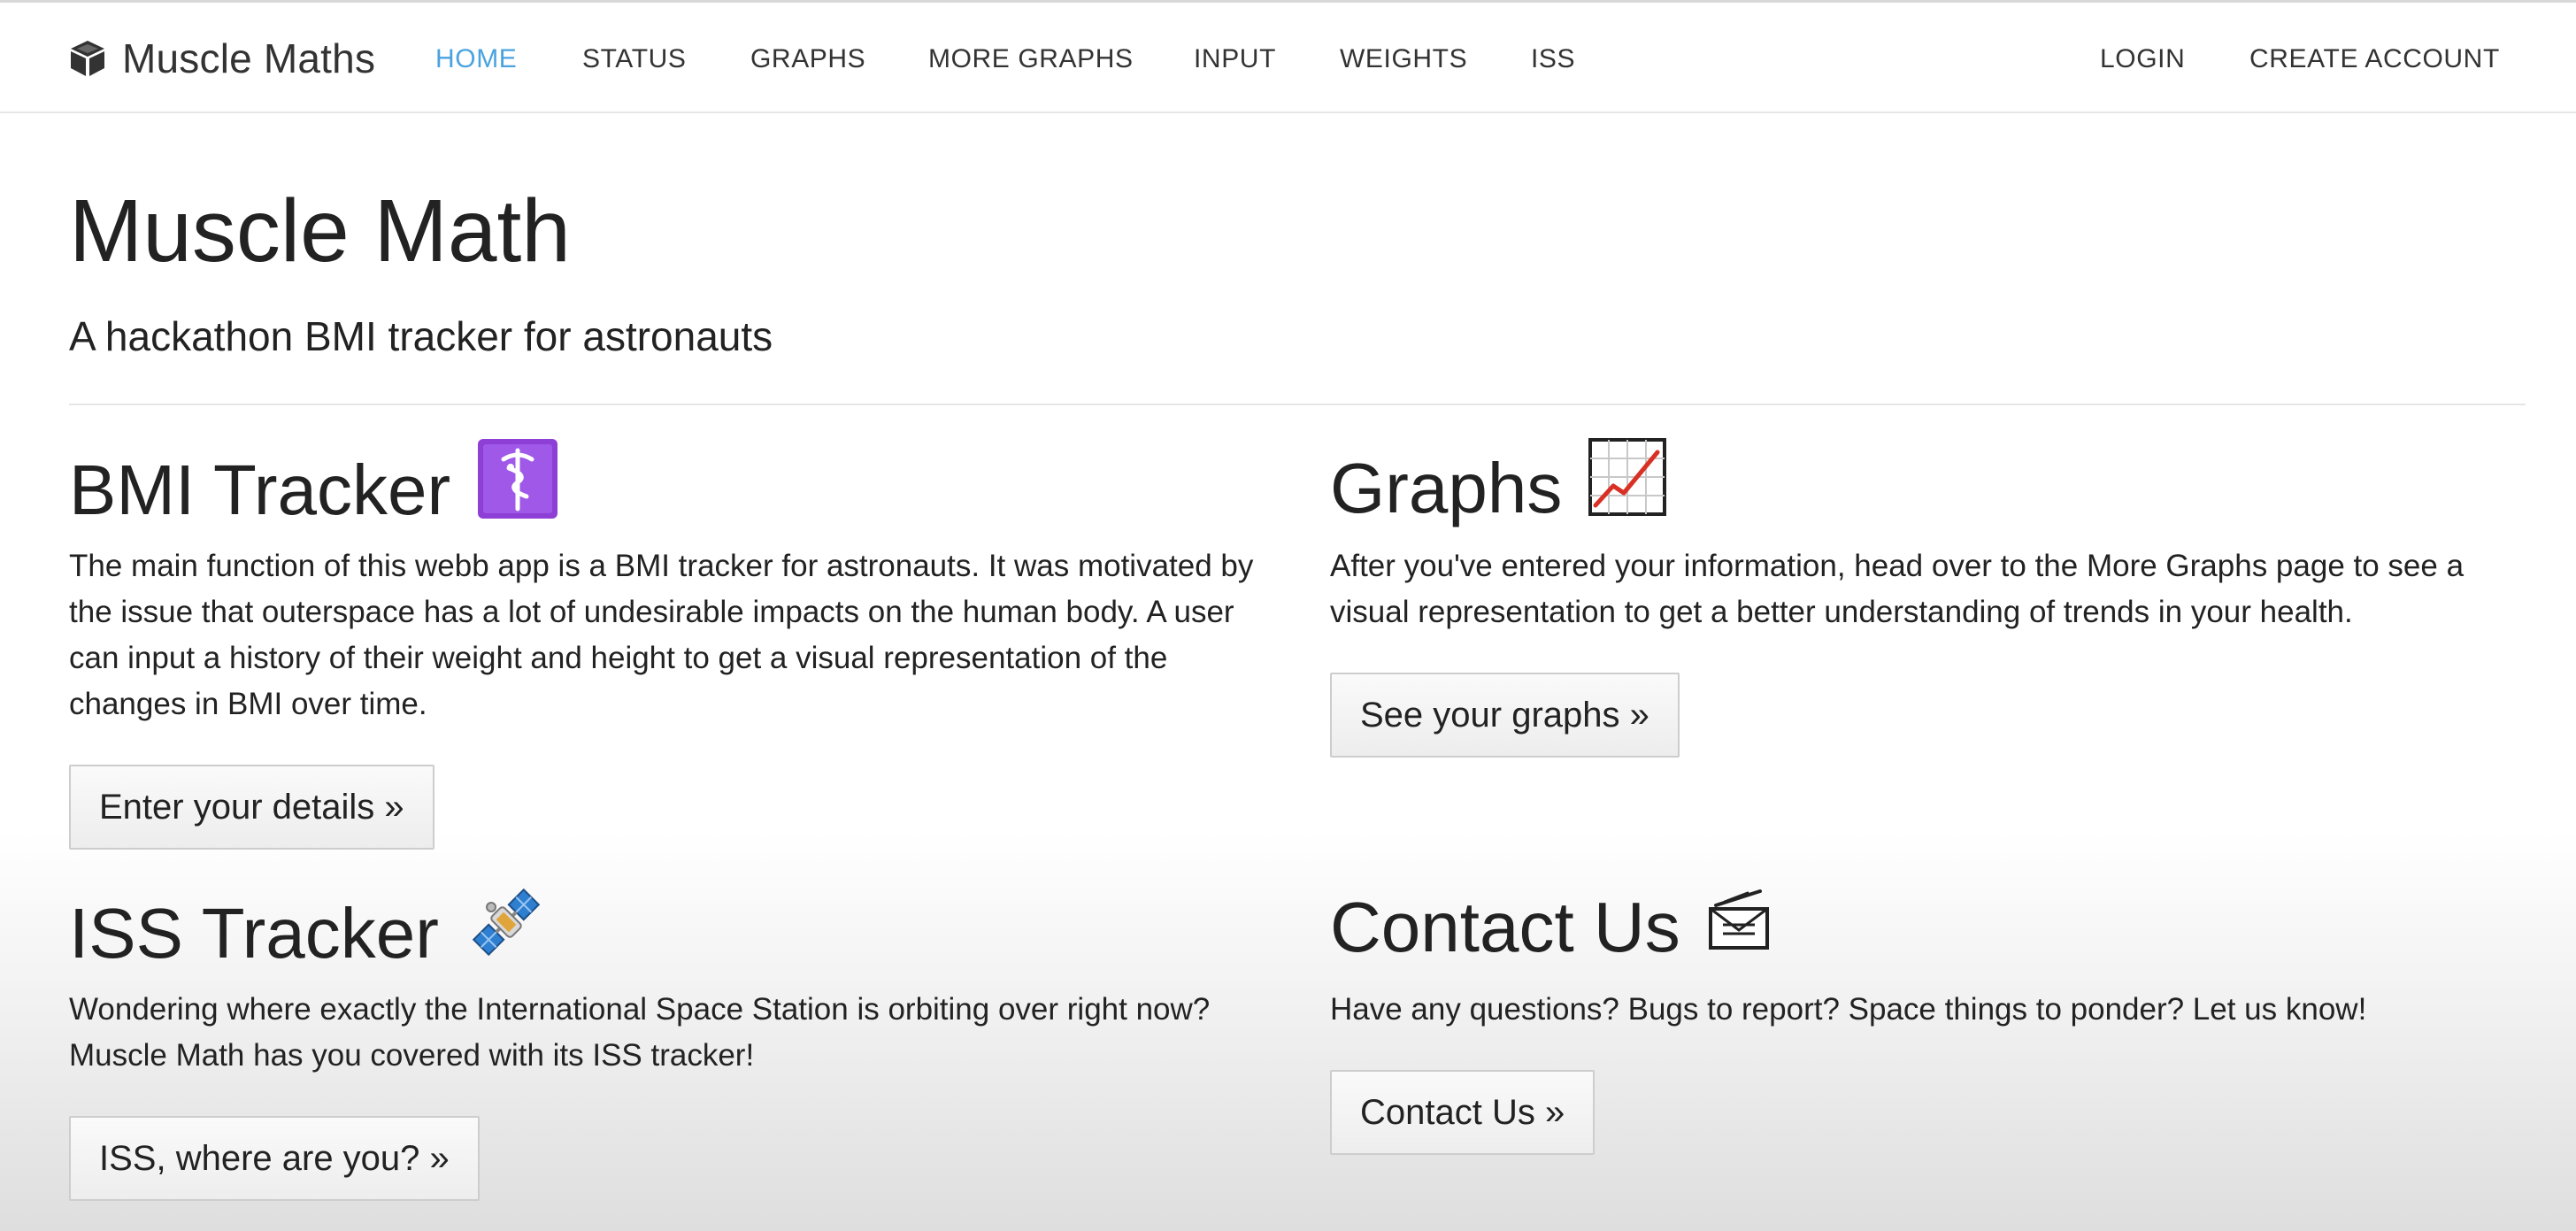  I want to click on nav-weights: WEIGHTS, so click(1403, 59).